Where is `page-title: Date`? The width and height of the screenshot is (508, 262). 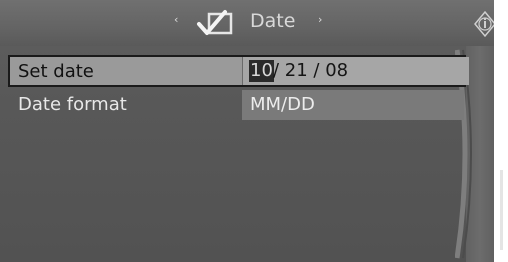
page-title: Date is located at coordinates (273, 21).